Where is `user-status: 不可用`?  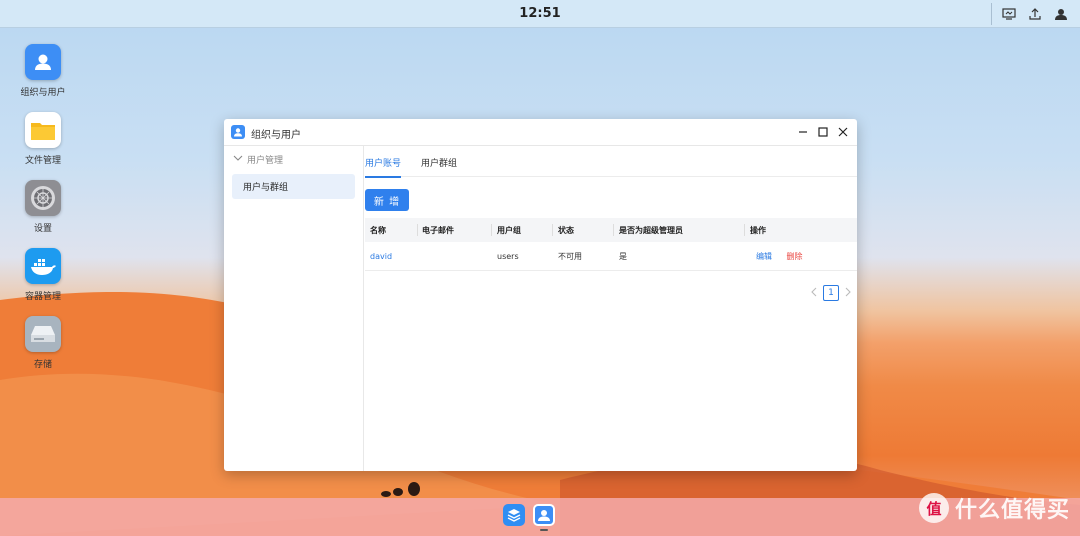
user-status: 不可用 is located at coordinates (570, 256).